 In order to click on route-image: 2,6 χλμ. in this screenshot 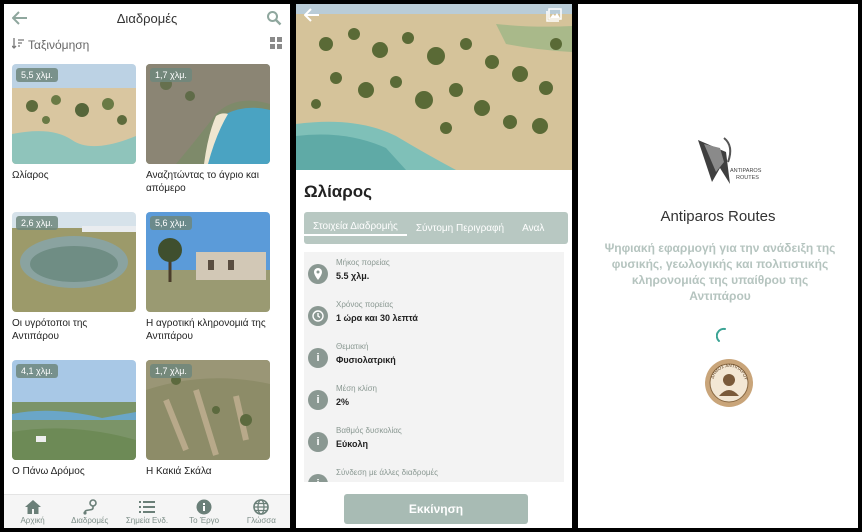, I will do `click(74, 262)`.